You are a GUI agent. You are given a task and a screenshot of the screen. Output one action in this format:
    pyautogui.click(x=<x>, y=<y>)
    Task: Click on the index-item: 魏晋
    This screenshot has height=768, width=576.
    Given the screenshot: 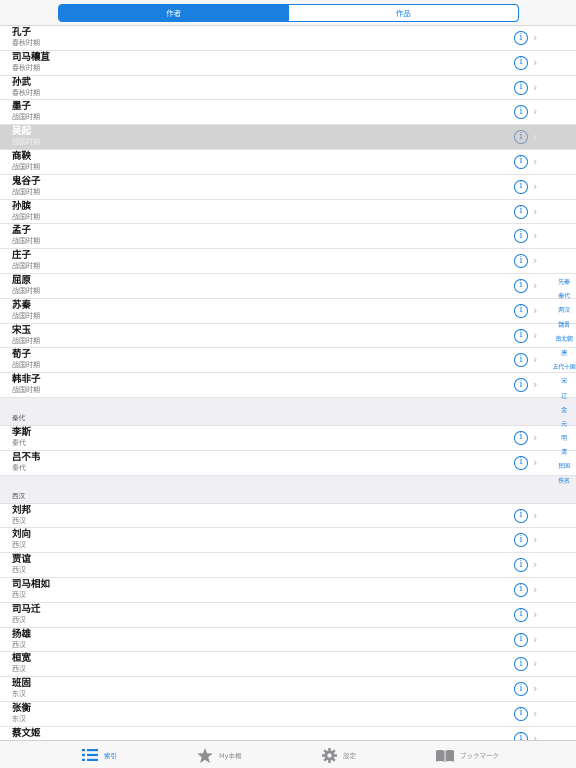 What is the action you would take?
    pyautogui.click(x=564, y=326)
    